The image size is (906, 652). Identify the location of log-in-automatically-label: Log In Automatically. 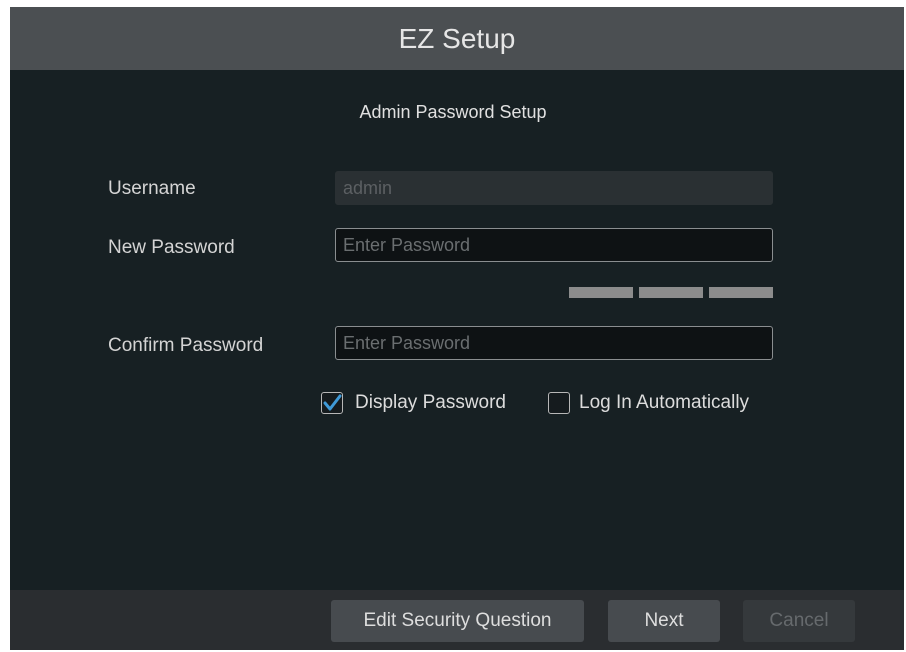
(664, 403).